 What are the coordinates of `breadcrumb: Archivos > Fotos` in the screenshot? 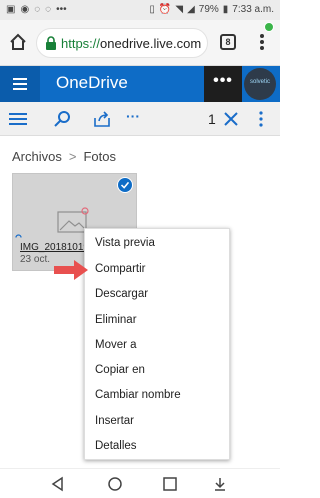 It's located at (64, 156).